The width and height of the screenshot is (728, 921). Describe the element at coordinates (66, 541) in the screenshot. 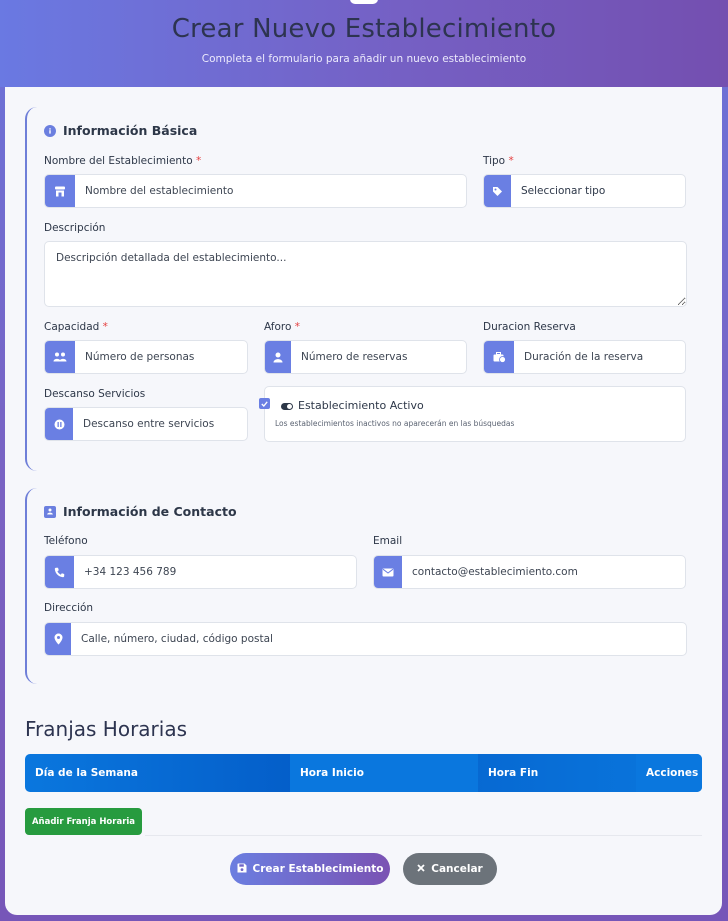

I see `phone-label: Teléfono` at that location.